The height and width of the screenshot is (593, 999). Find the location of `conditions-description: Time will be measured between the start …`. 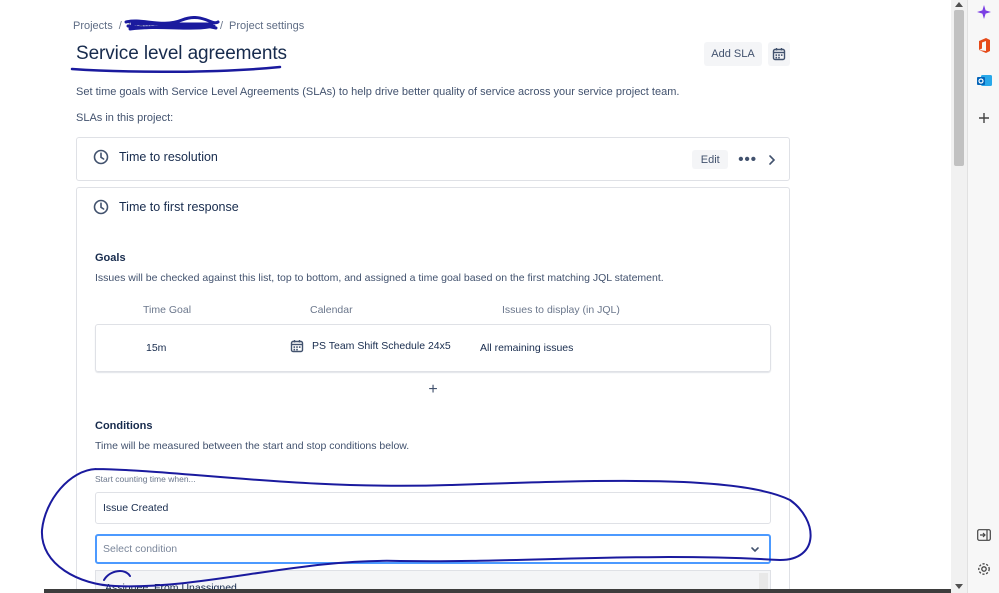

conditions-description: Time will be measured between the start … is located at coordinates (252, 446).